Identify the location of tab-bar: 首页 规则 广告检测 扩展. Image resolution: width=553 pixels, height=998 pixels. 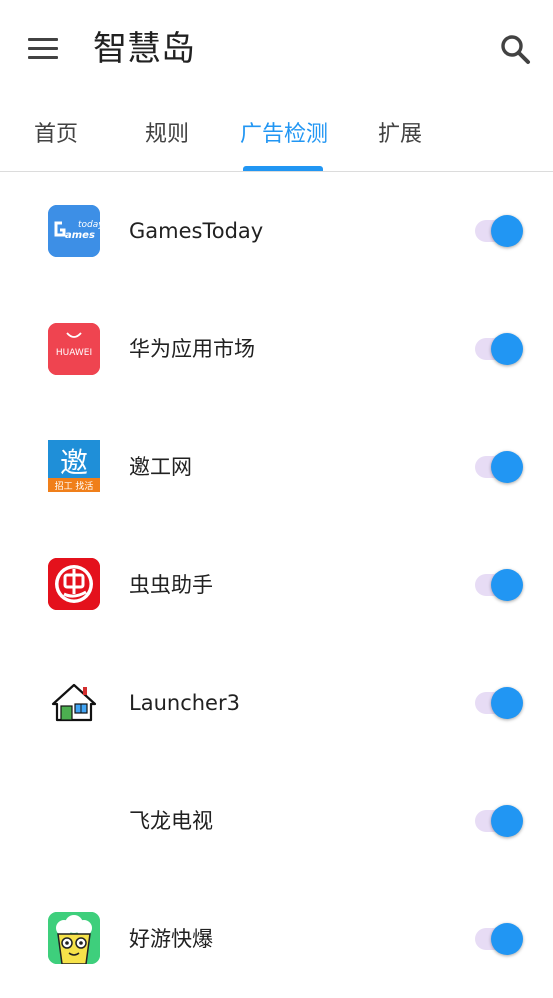
(276, 136).